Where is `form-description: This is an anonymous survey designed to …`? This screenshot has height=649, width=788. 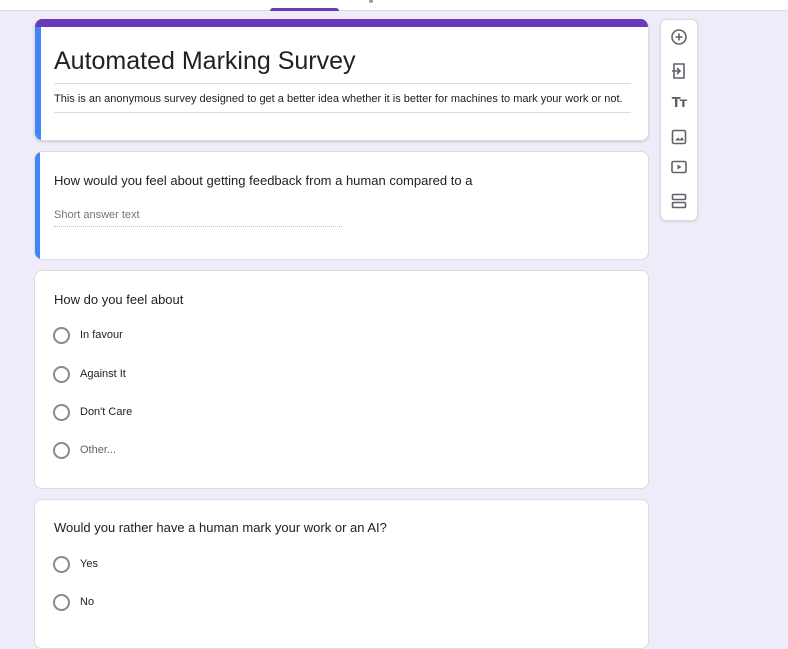 form-description: This is an anonymous survey designed to … is located at coordinates (342, 102).